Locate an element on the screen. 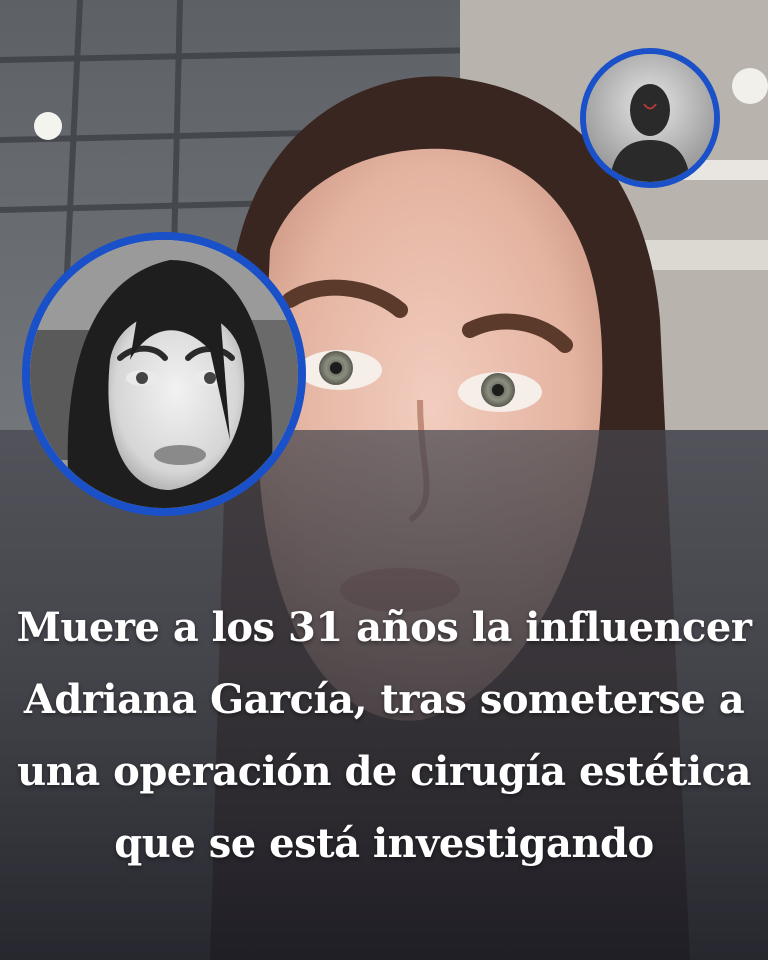 Image resolution: width=768 pixels, height=960 pixels. headline-line-4: que se está investigando is located at coordinates (384, 843).